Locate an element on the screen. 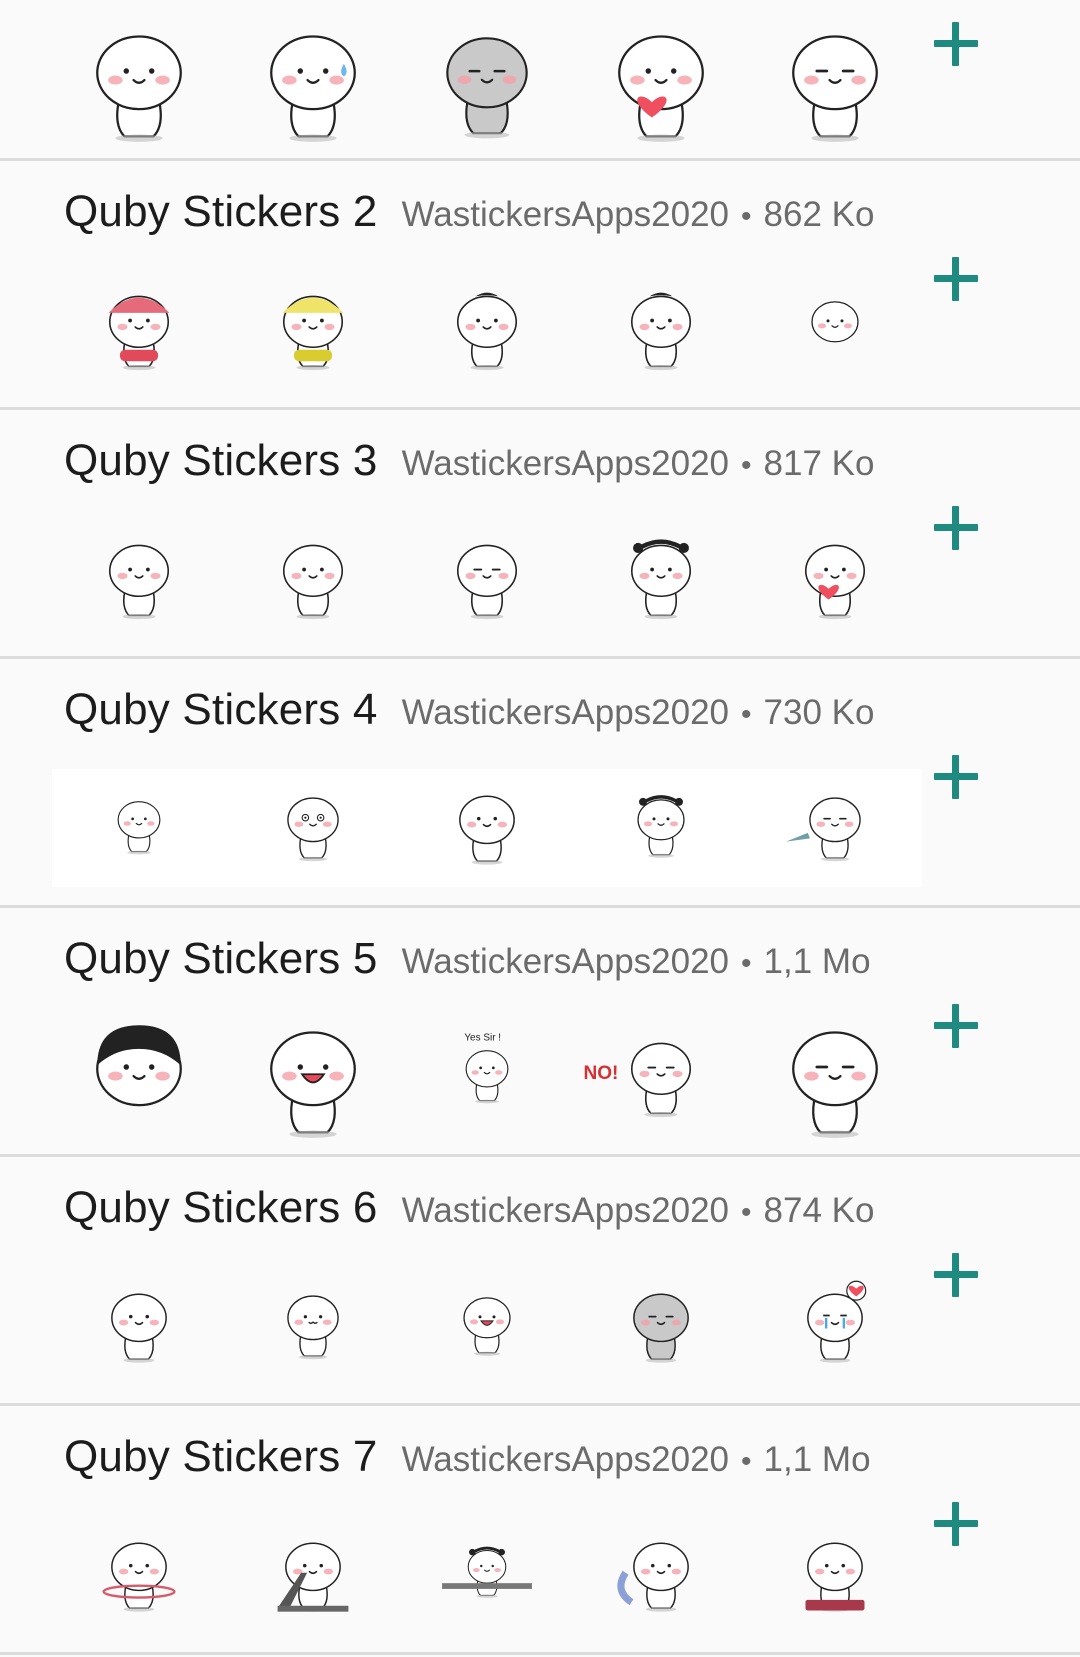 The height and width of the screenshot is (1657, 1080). quby-mic is located at coordinates (487, 828).